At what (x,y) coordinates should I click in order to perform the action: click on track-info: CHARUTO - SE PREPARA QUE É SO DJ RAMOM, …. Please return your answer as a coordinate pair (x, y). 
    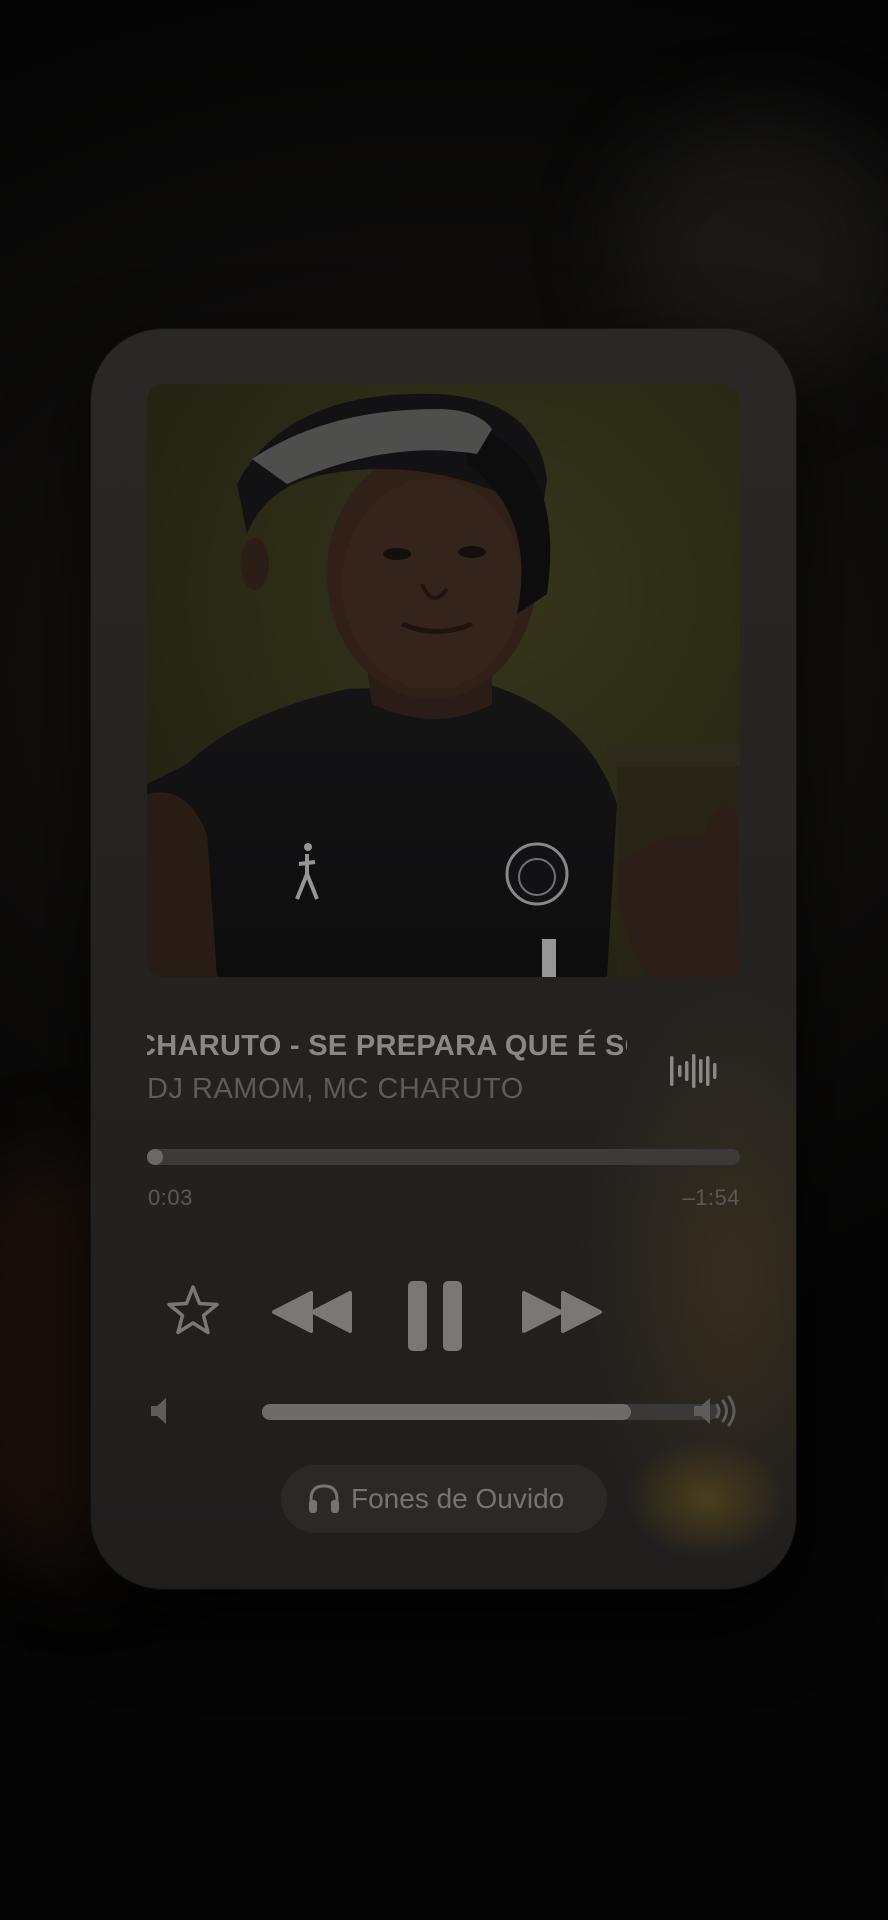
    Looking at the image, I should click on (443, 1076).